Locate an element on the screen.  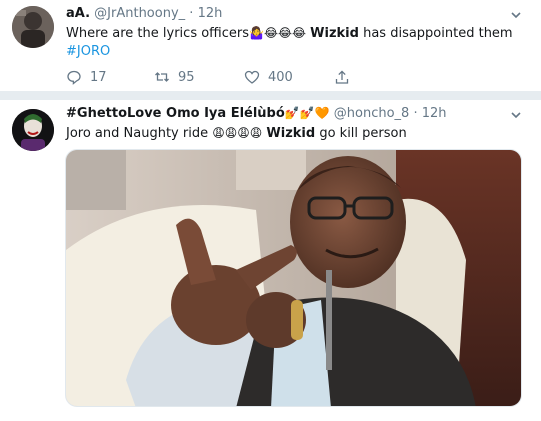
tweet-header: aA. @JrAnthoony_ · 12h is located at coordinates (144, 14).